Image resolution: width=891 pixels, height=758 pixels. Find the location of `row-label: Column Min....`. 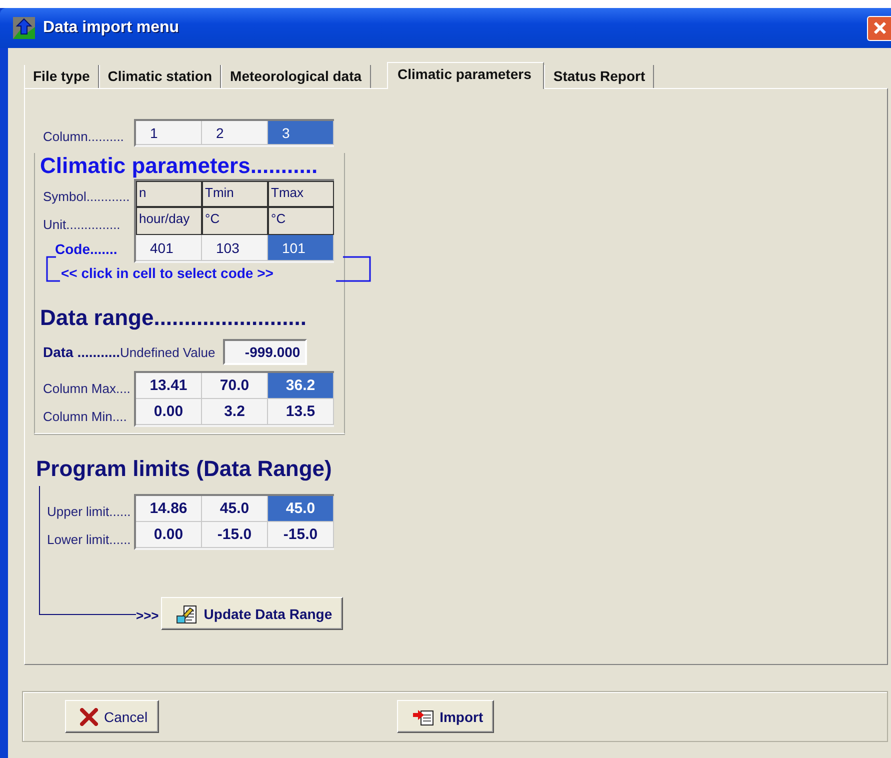

row-label: Column Min.... is located at coordinates (85, 417).